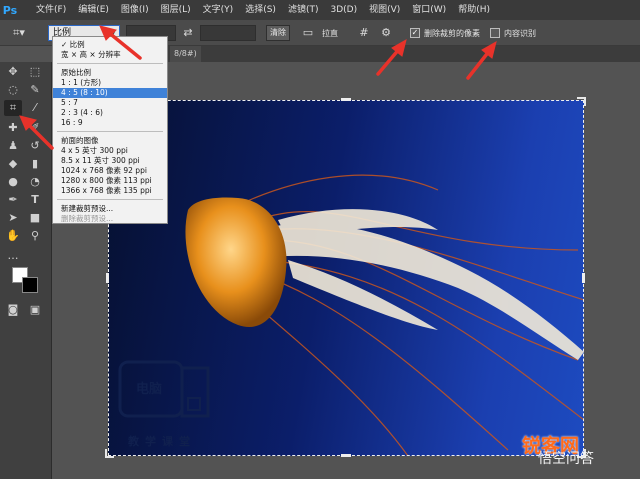 This screenshot has height=479, width=640. Describe the element at coordinates (228, 33) in the screenshot. I see `height-field` at that location.